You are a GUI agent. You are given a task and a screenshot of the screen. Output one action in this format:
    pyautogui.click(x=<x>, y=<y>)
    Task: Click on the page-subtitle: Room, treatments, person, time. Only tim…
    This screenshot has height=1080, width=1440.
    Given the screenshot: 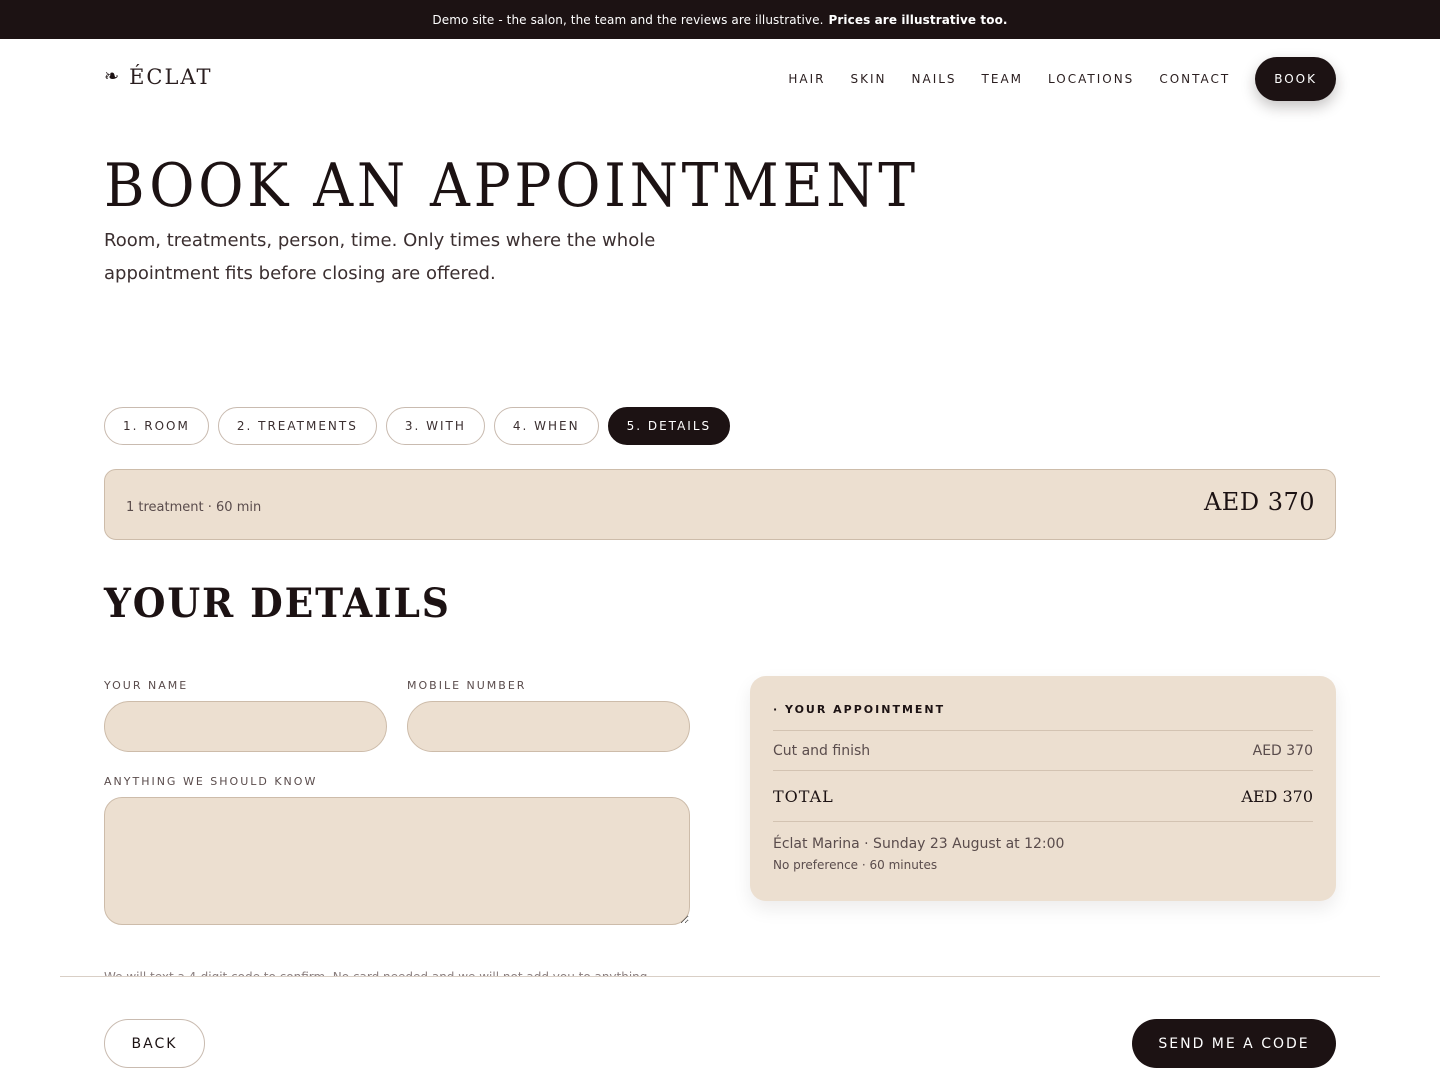 What is the action you would take?
    pyautogui.click(x=380, y=257)
    